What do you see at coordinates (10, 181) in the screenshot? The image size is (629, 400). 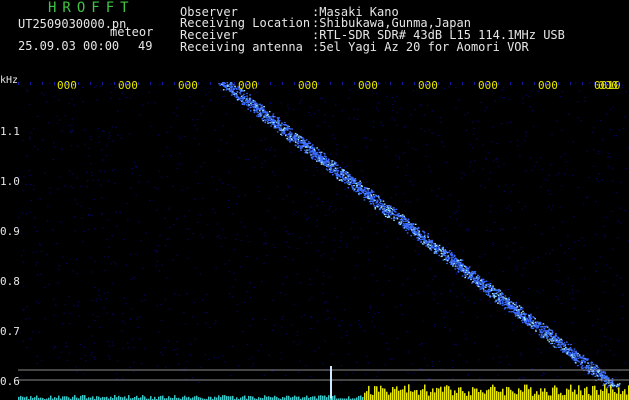 I see `frequency-tick-label: 1.0` at bounding box center [10, 181].